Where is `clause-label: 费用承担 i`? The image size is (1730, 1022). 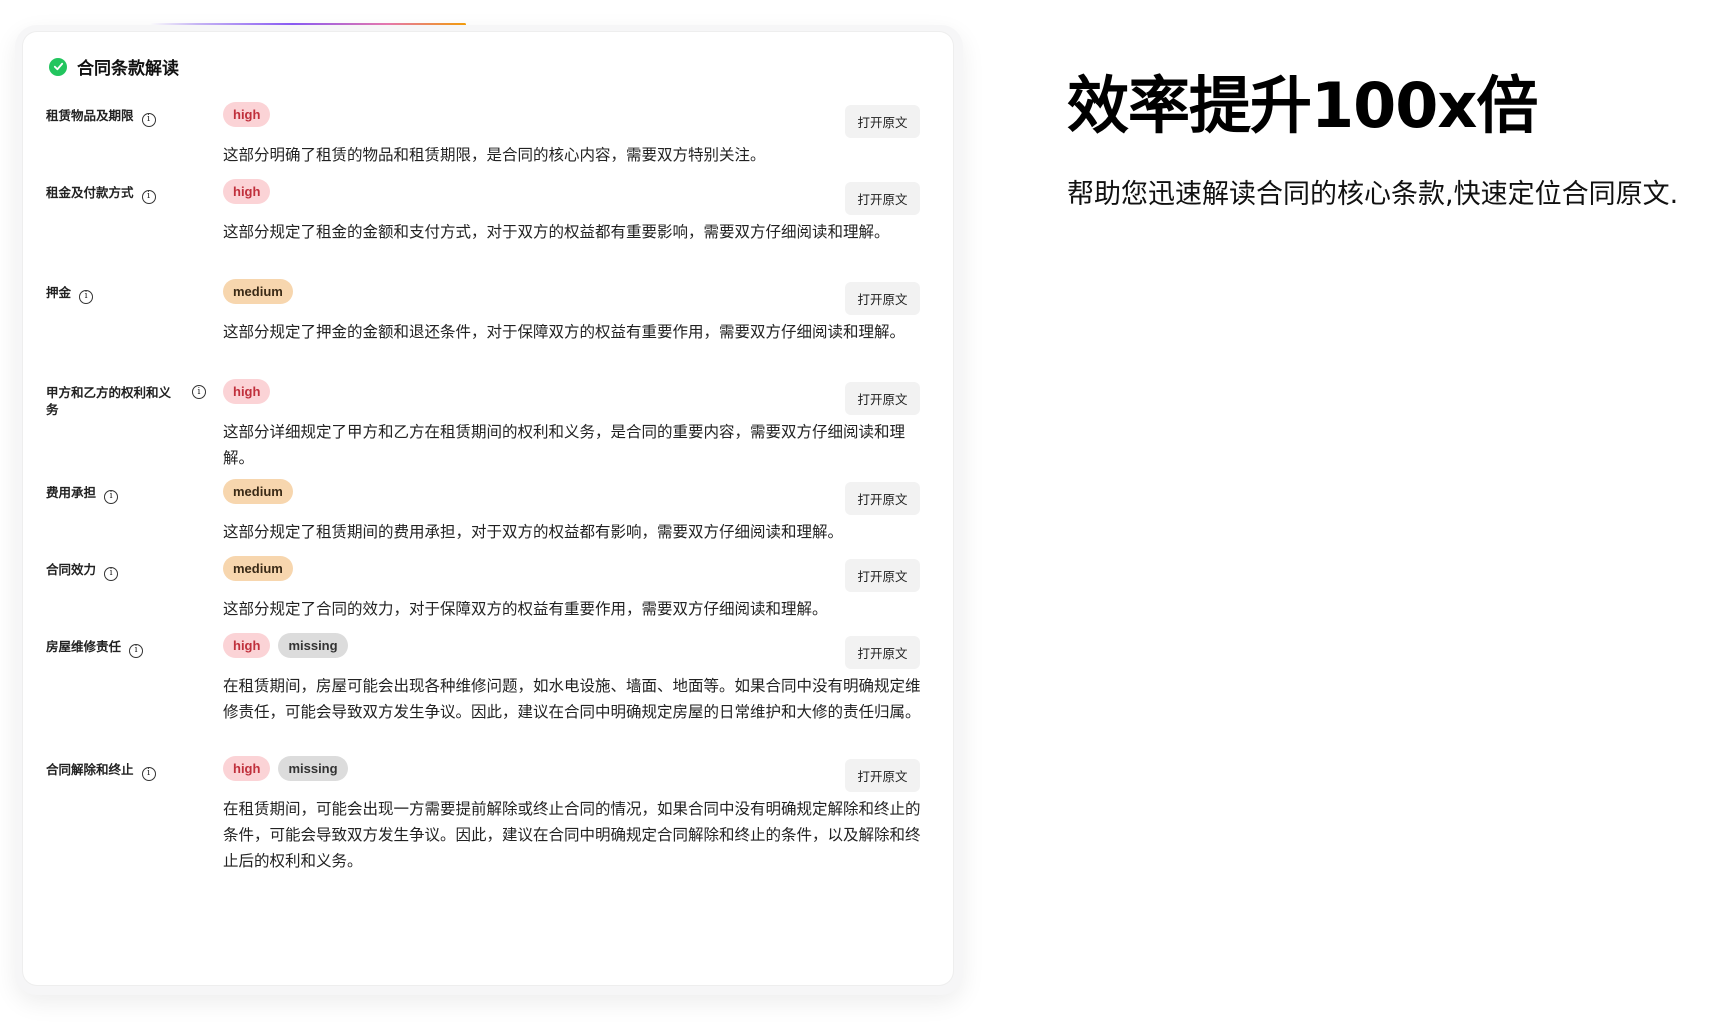 clause-label: 费用承担 i is located at coordinates (116, 494).